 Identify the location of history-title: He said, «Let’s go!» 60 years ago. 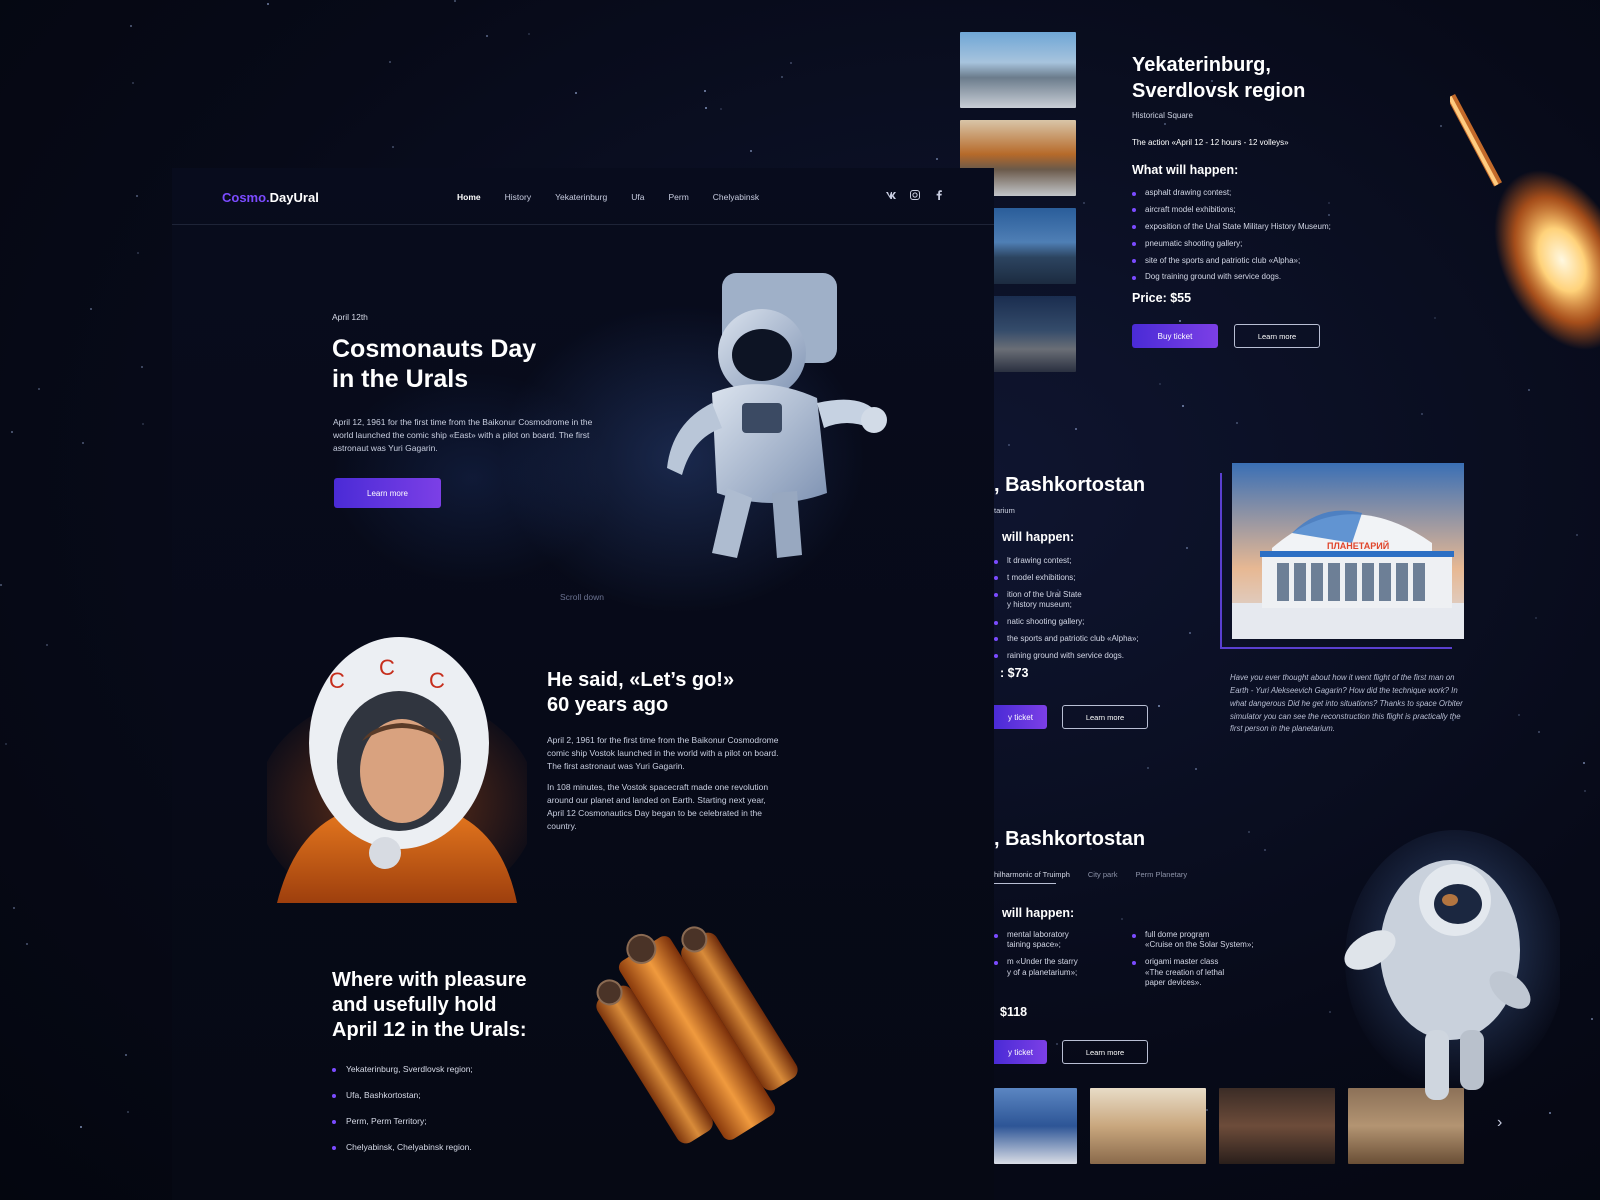
(677, 693).